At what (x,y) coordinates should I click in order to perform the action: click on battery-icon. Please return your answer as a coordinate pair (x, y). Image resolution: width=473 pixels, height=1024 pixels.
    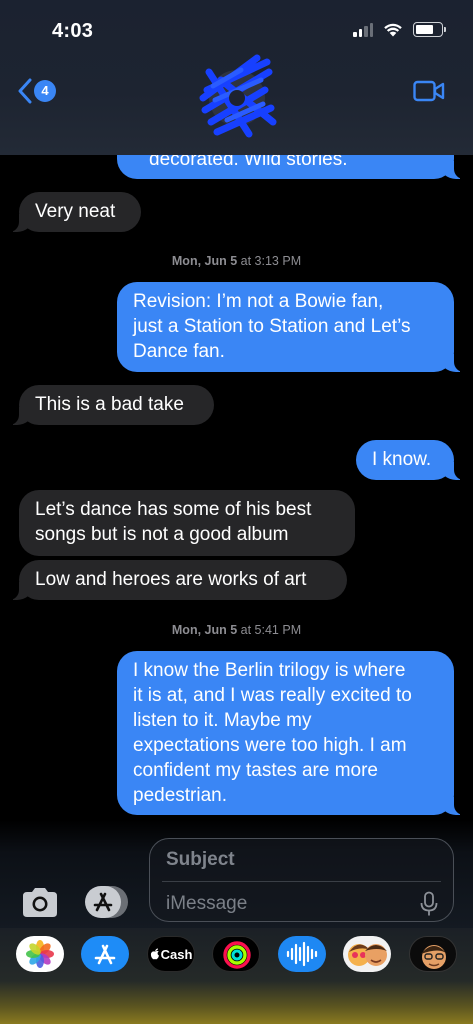
    Looking at the image, I should click on (429, 29).